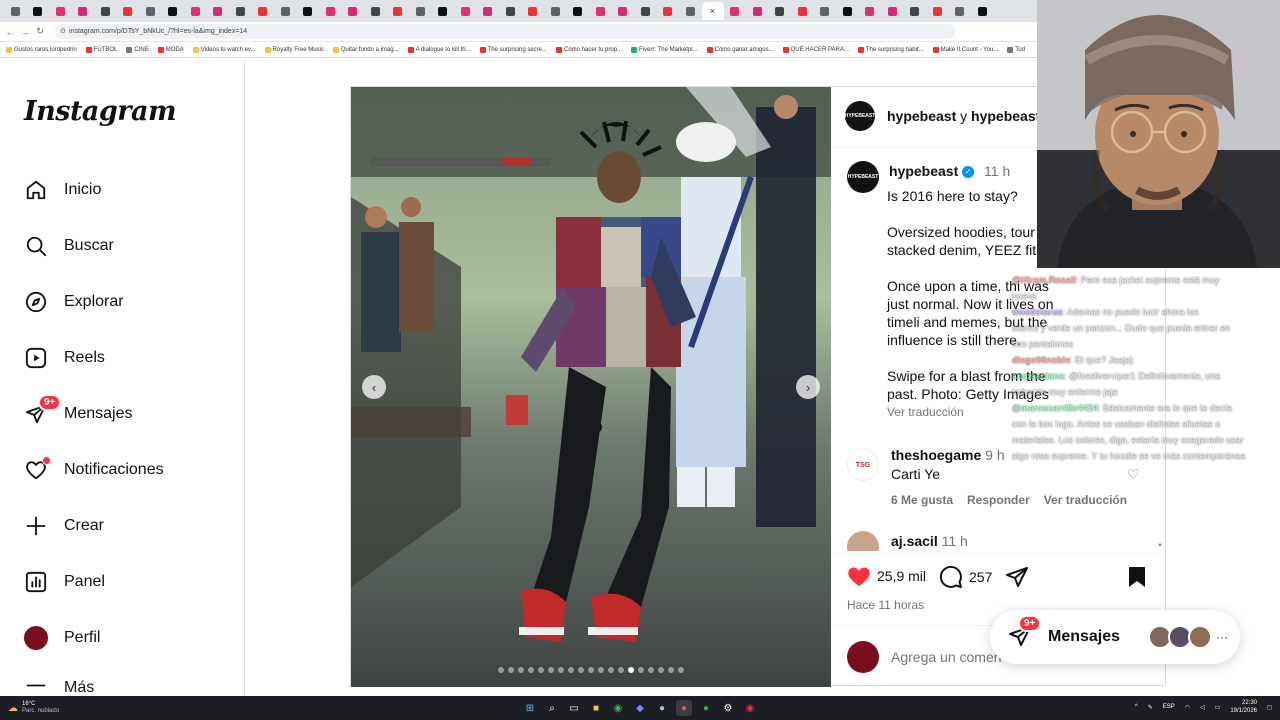  Describe the element at coordinates (1017, 577) in the screenshot. I see `share-button` at that location.